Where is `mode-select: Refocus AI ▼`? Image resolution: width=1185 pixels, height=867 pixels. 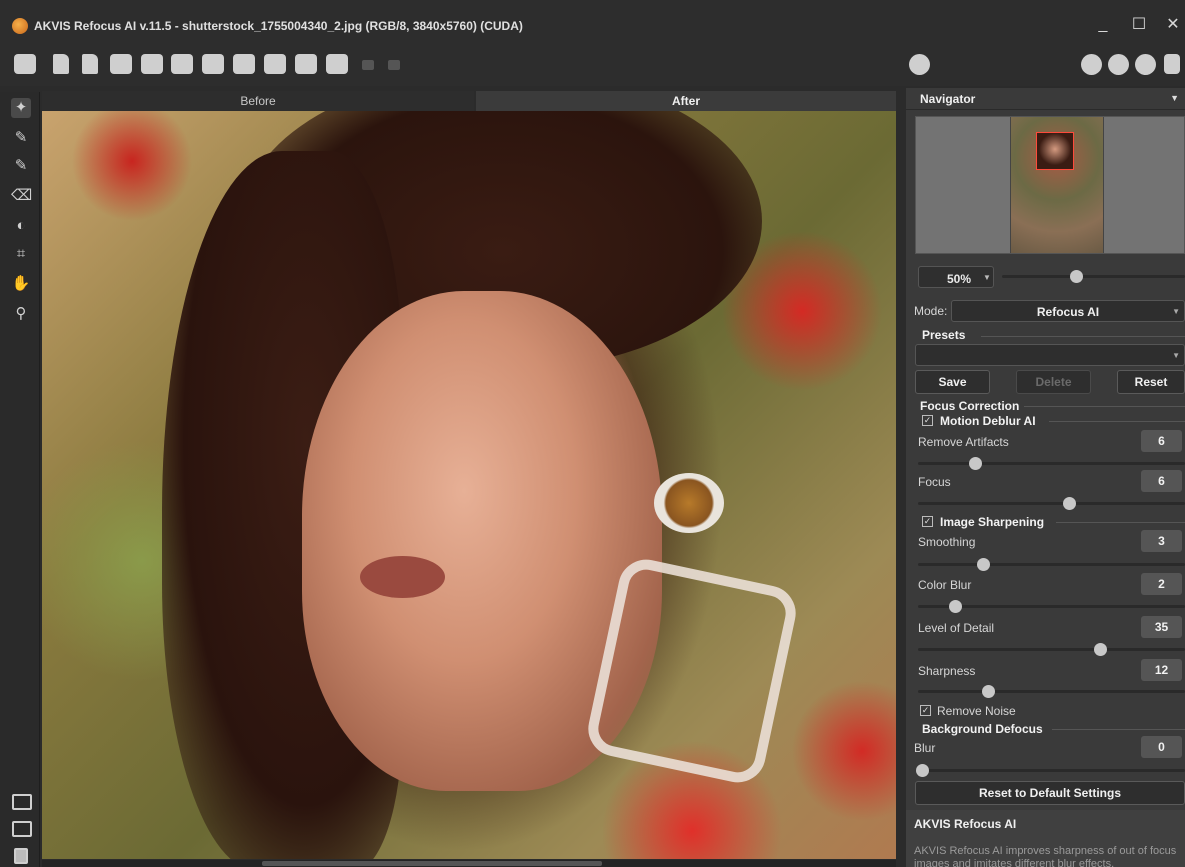 mode-select: Refocus AI ▼ is located at coordinates (1068, 311).